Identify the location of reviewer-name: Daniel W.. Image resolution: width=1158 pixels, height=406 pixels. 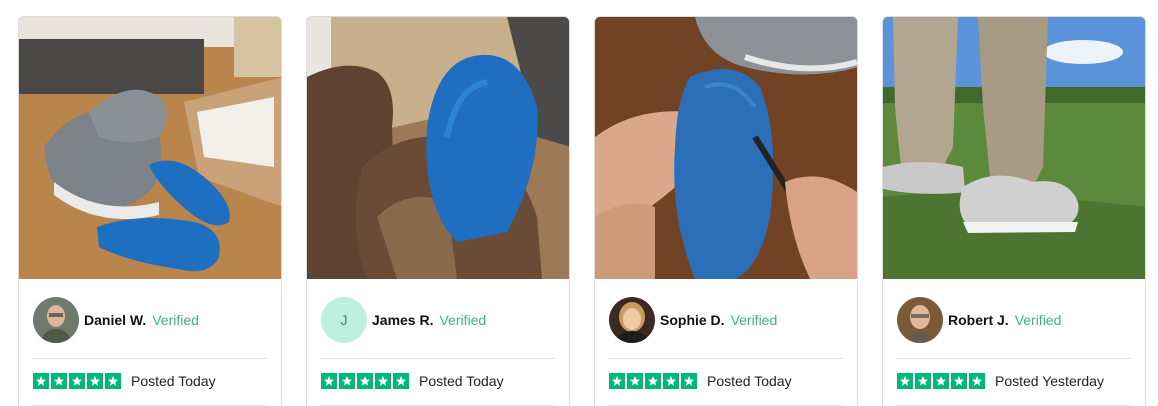
(115, 320).